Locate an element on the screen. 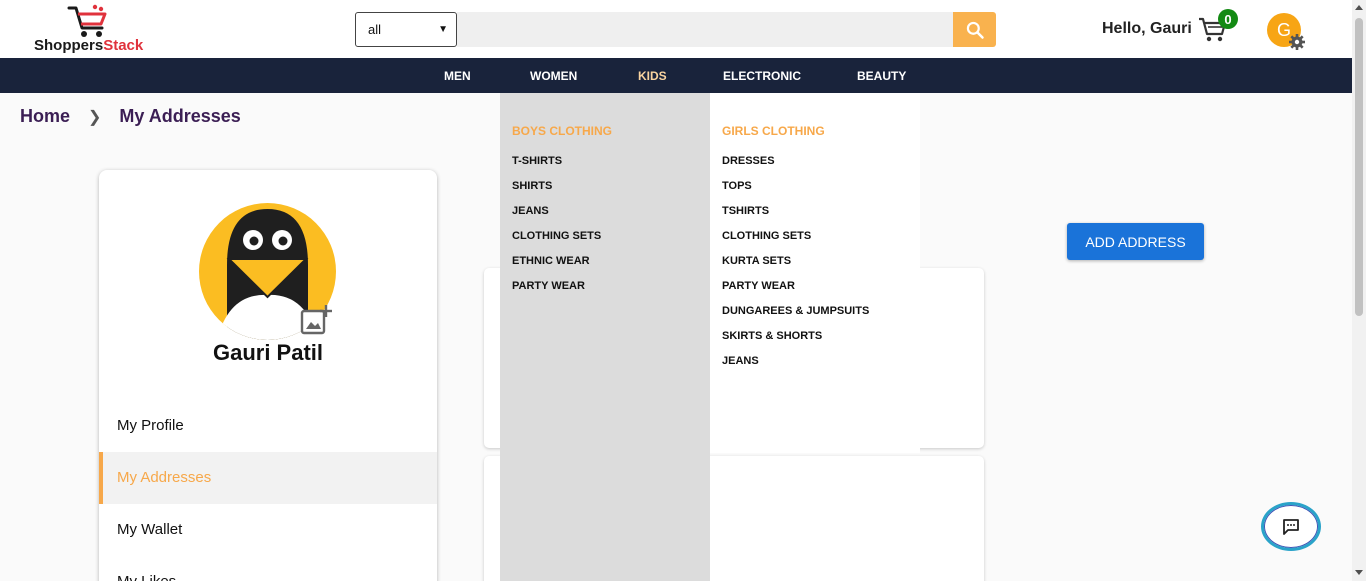 This screenshot has width=1366, height=581. mega-link: DRESSES is located at coordinates (748, 161).